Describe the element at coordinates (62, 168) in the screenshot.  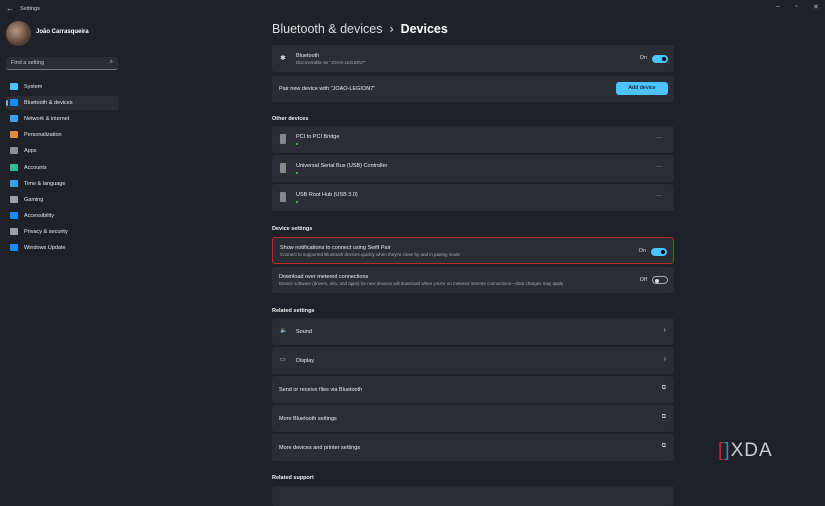
I see `sidebar-item-accounts: Accounts` at that location.